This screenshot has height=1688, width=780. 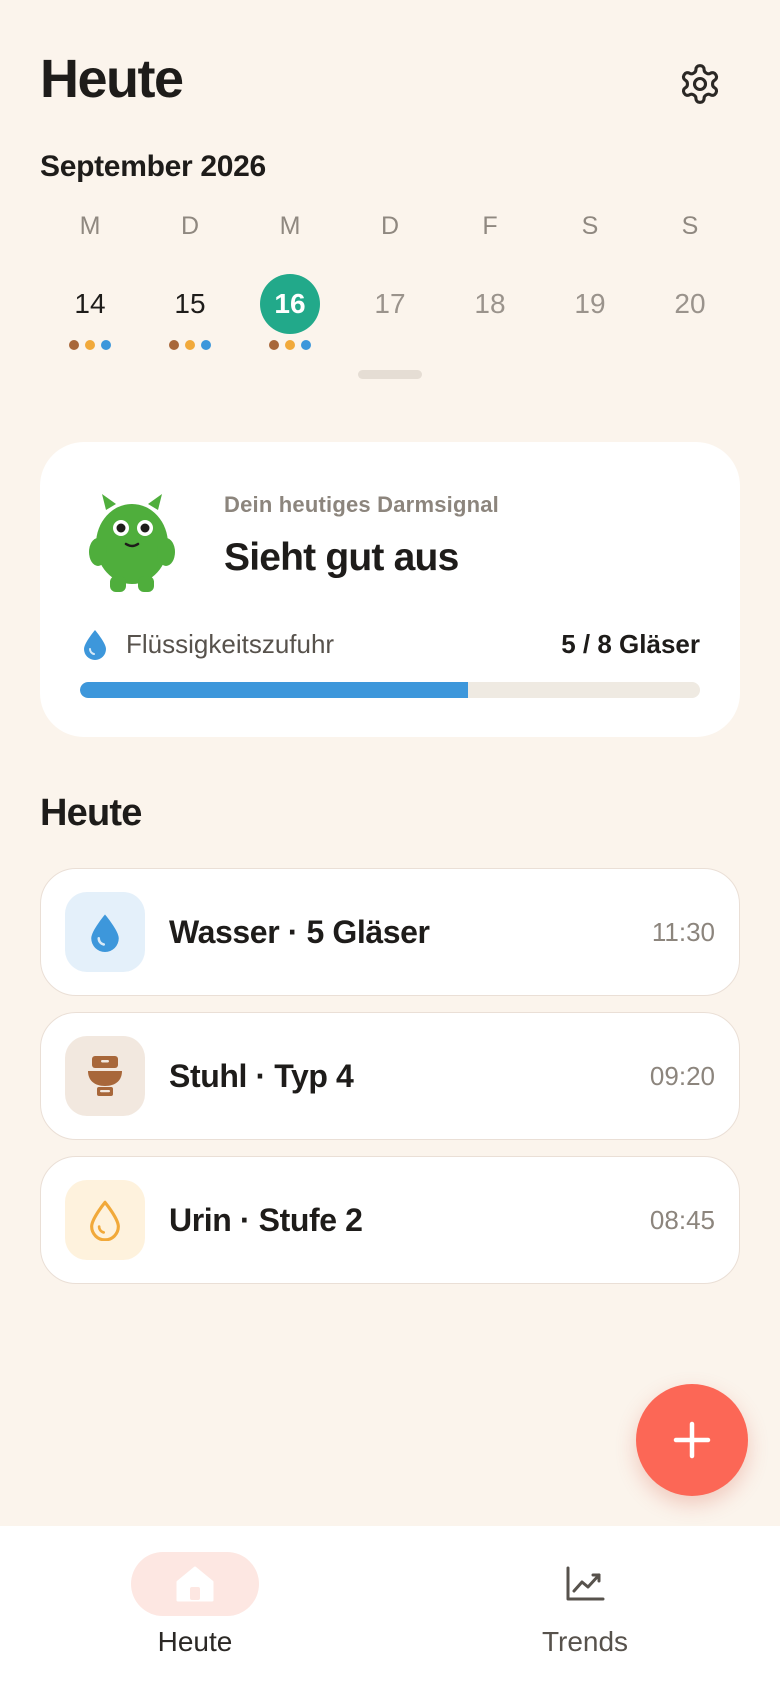 What do you see at coordinates (390, 1076) in the screenshot?
I see `list-item: Stuhl · Typ 4 09:20` at bounding box center [390, 1076].